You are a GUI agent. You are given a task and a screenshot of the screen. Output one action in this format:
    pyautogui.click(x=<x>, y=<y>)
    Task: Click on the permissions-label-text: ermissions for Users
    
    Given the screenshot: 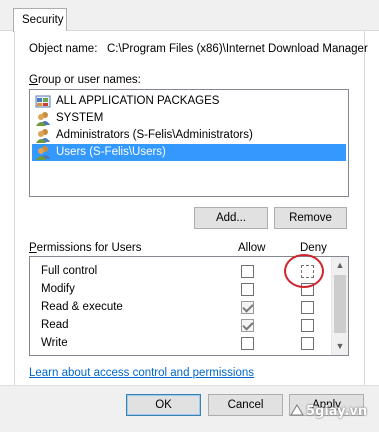 What is the action you would take?
    pyautogui.click(x=89, y=248)
    